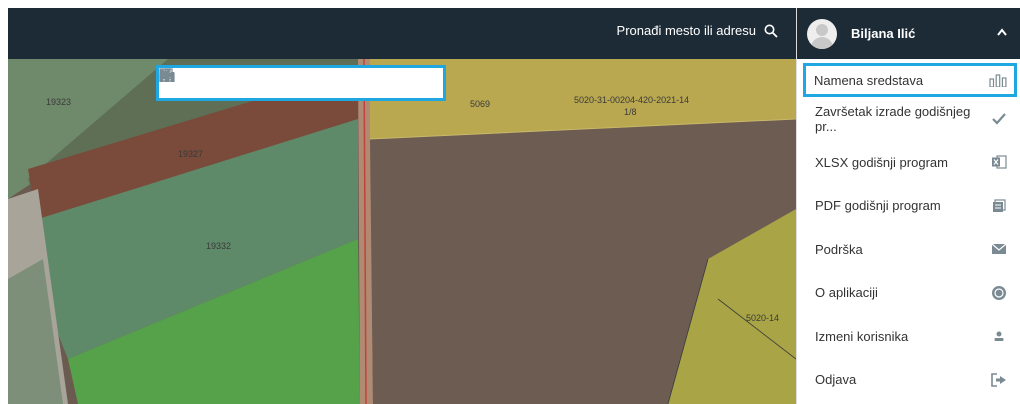 The height and width of the screenshot is (404, 1020). What do you see at coordinates (762, 318) in the screenshot?
I see `parcel-label: 5020-14` at bounding box center [762, 318].